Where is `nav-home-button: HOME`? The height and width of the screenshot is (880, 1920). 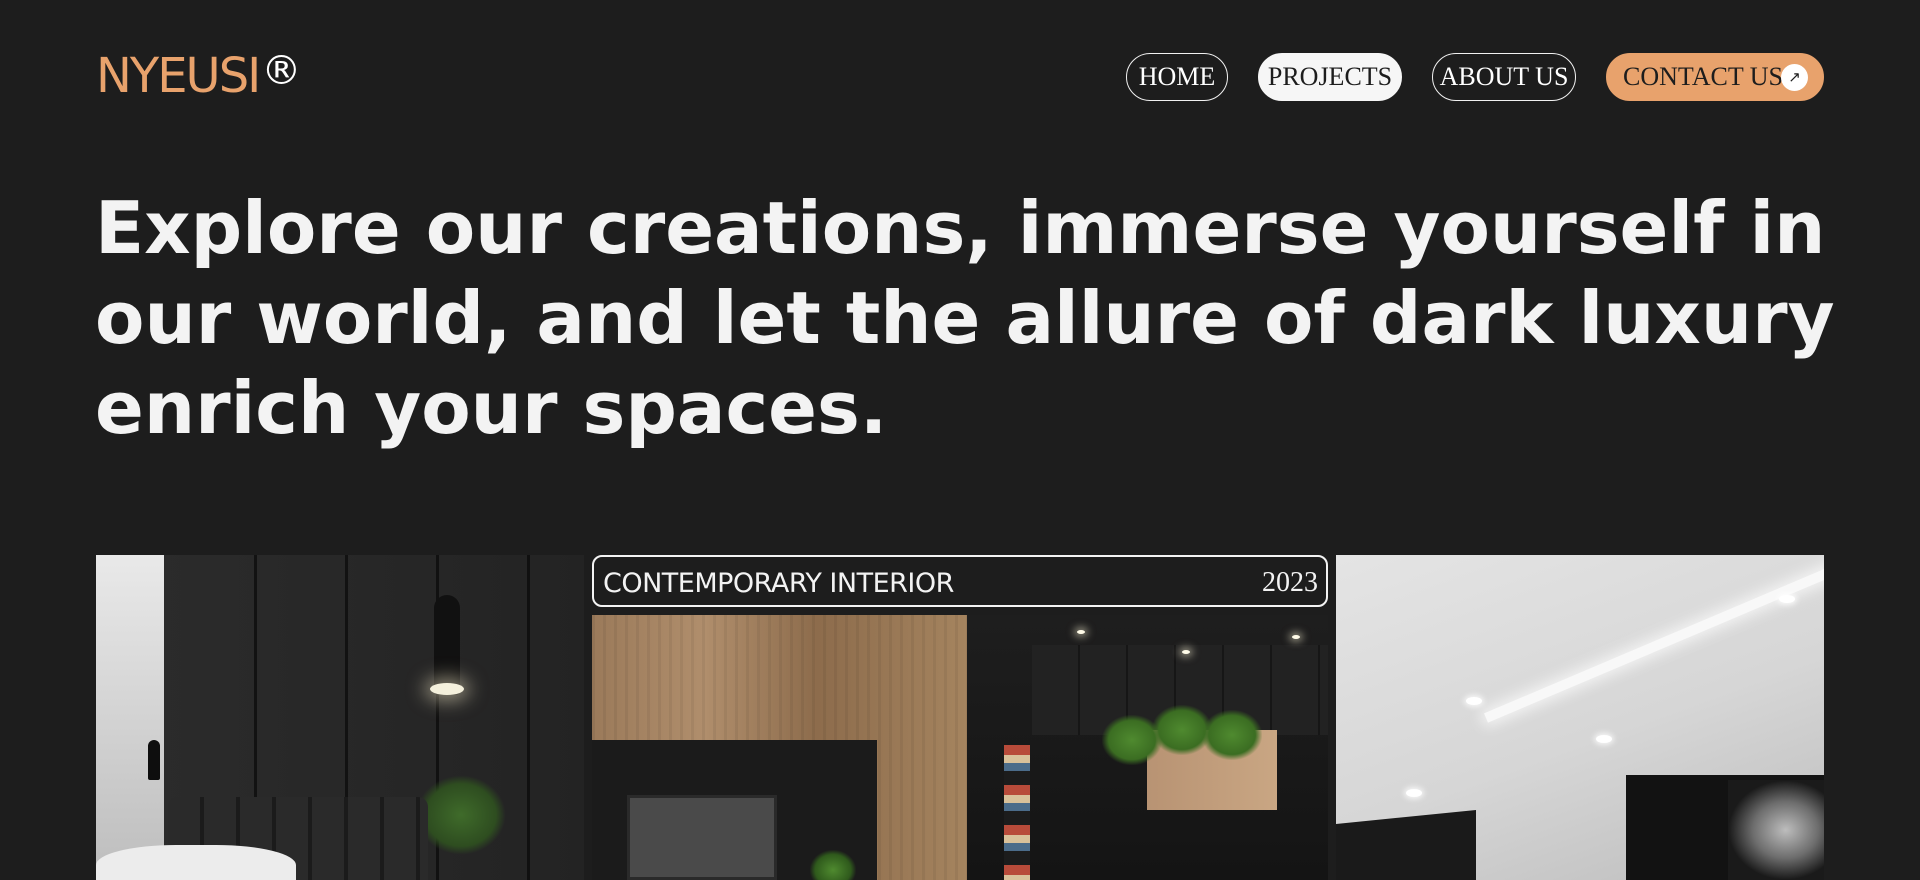
nav-home-button: HOME is located at coordinates (1177, 77).